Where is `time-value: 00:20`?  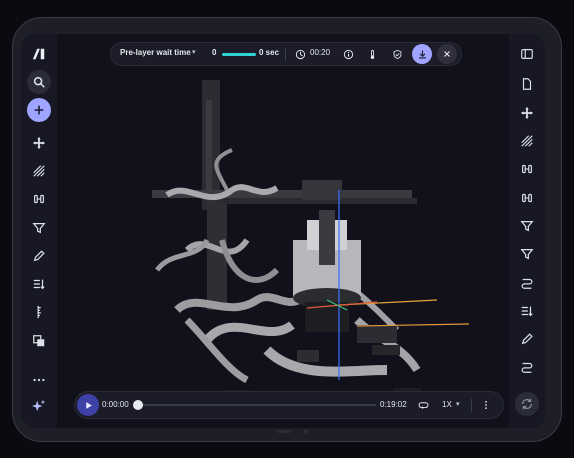
time-value: 00:20 is located at coordinates (320, 52).